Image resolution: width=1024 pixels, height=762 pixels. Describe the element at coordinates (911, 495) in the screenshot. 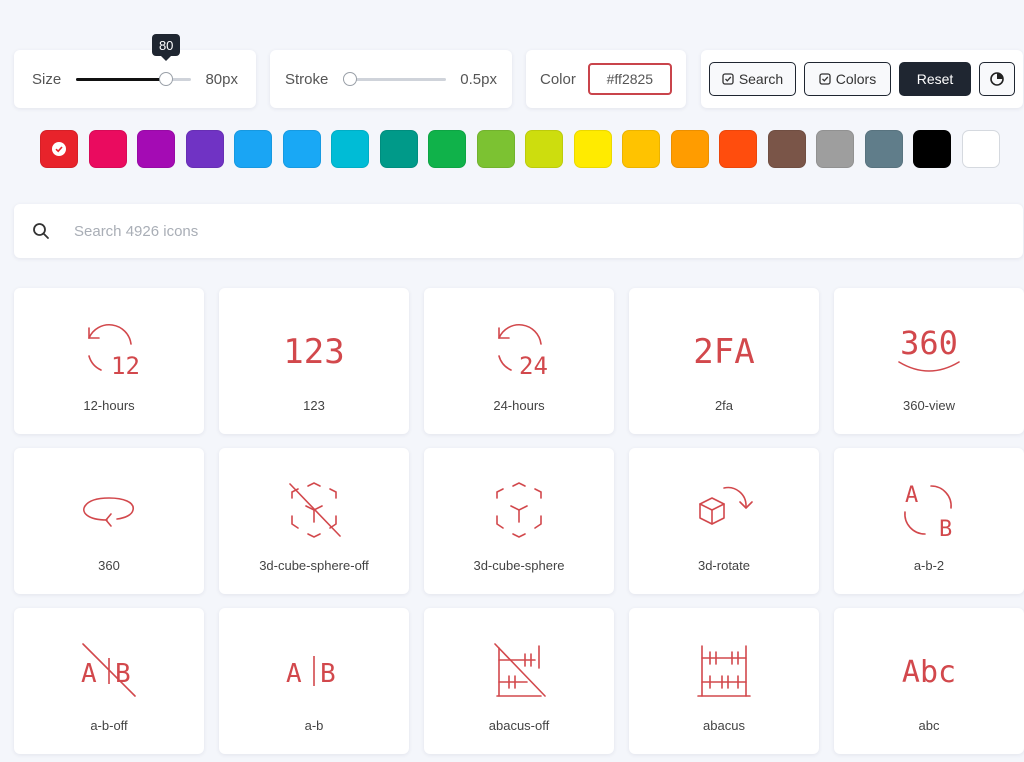

I see `glyph-text-a: A` at that location.